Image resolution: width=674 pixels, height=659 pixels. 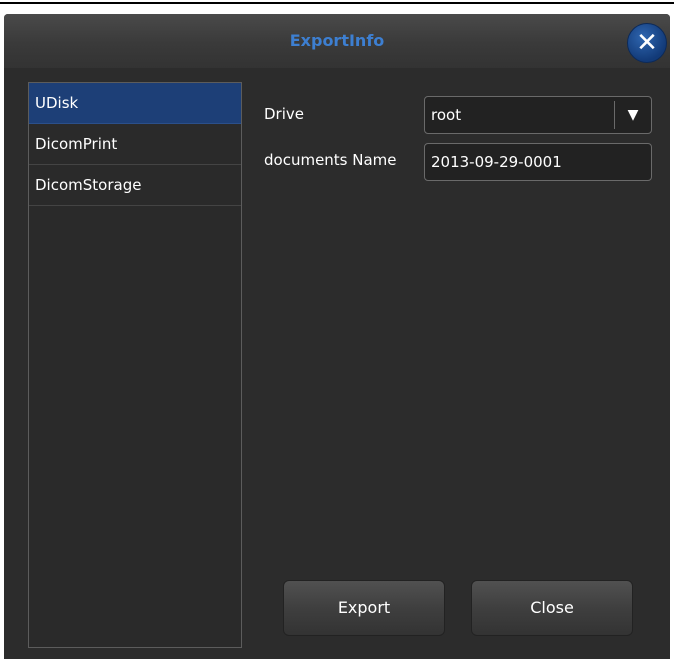 I want to click on close-button: Close, so click(x=552, y=608).